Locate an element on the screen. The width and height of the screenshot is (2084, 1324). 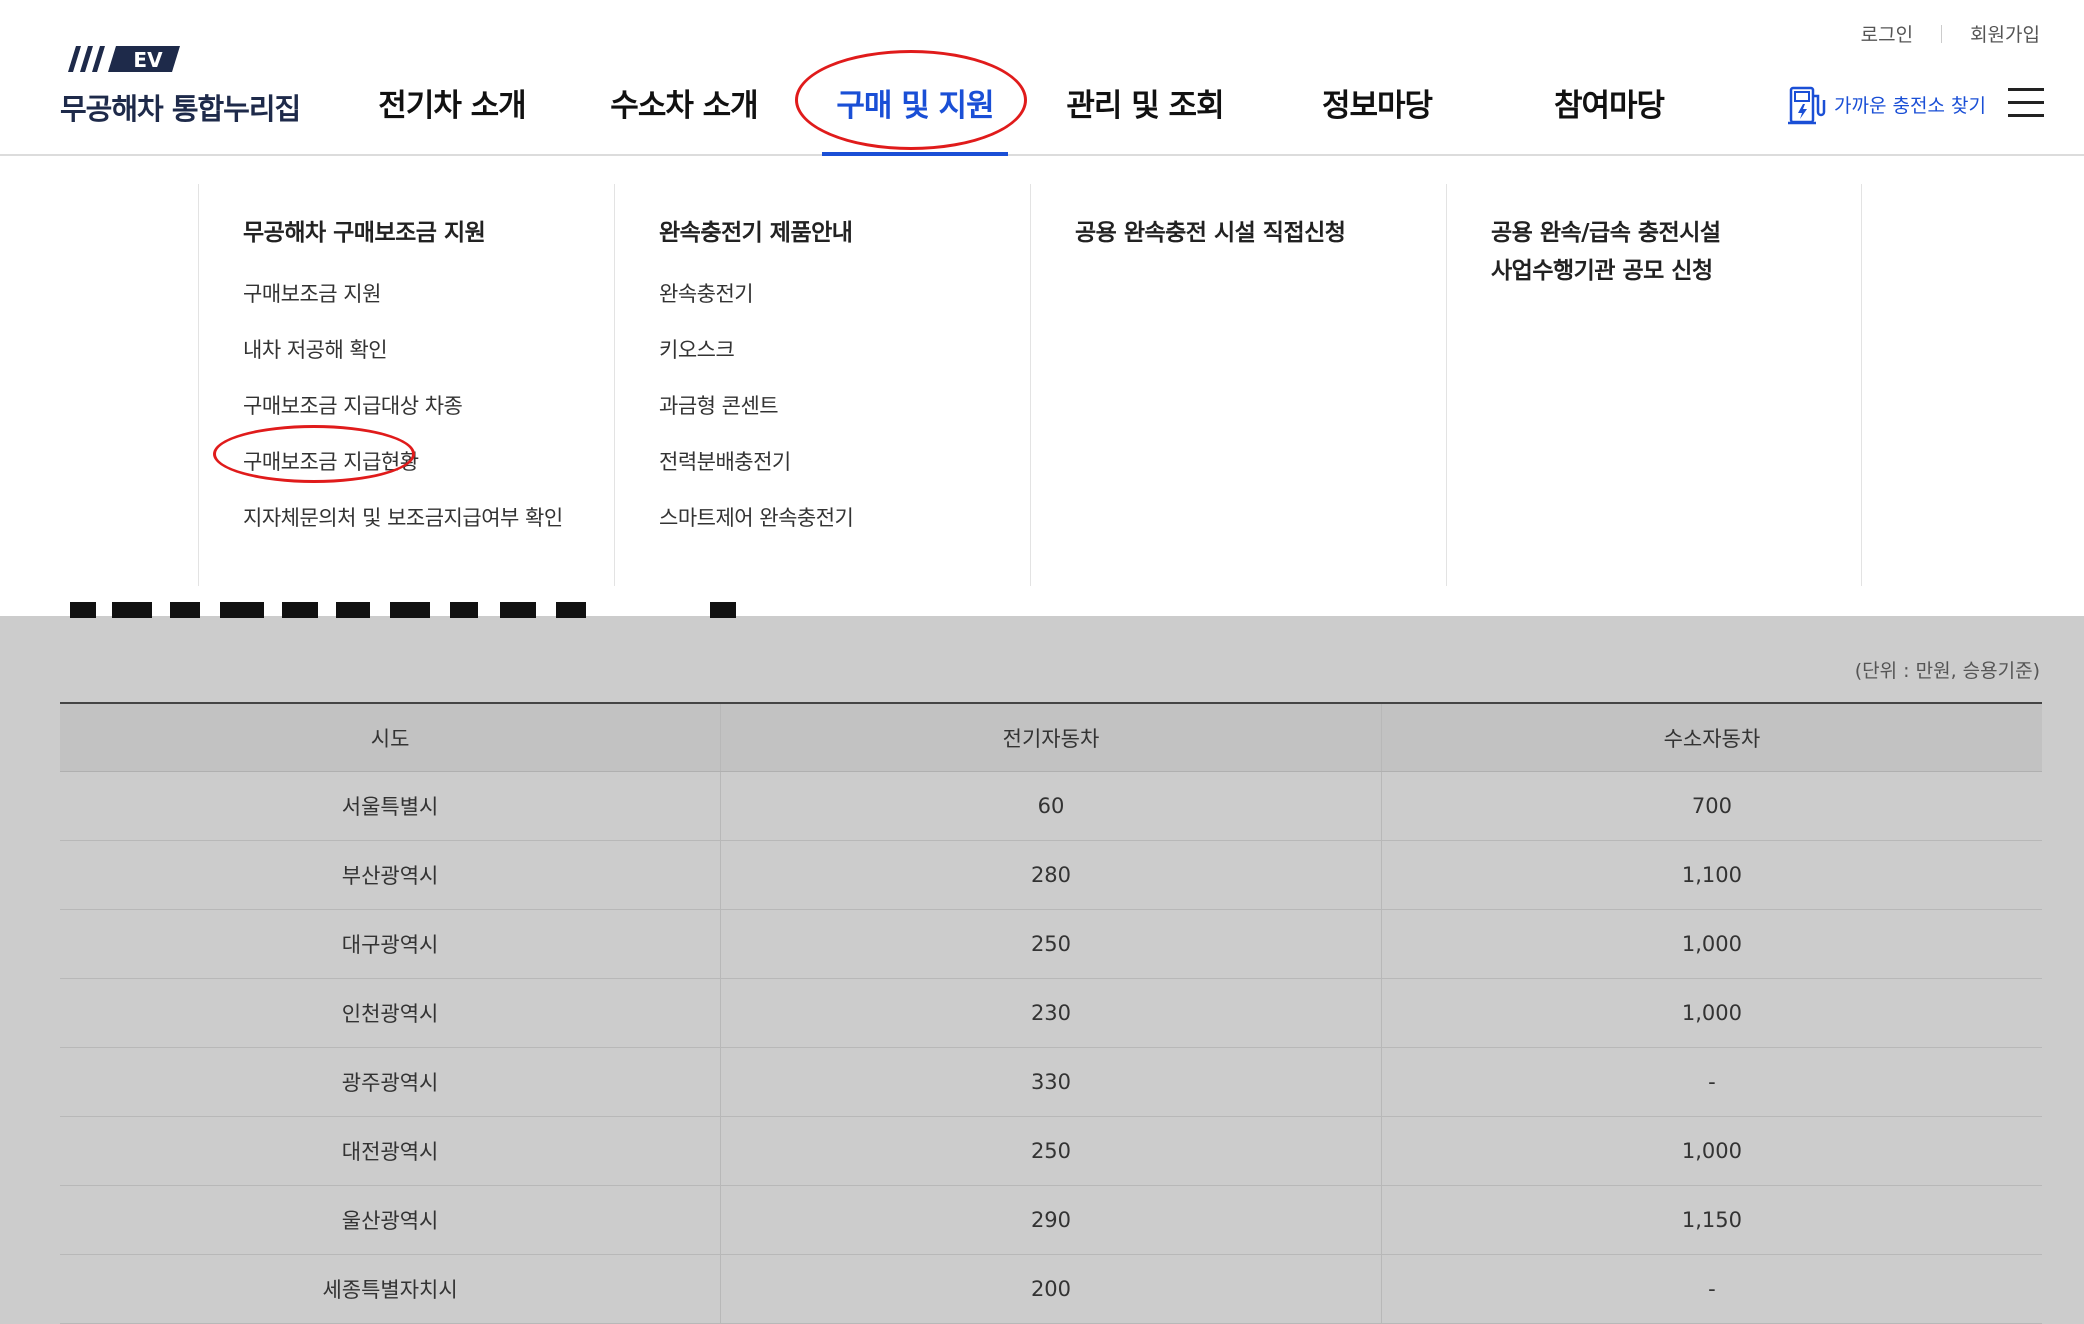
table-row: 광주광역시 330 - is located at coordinates (1051, 1082).